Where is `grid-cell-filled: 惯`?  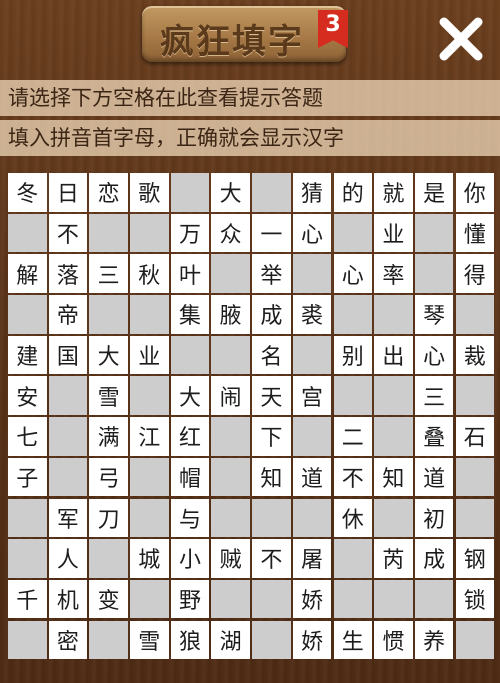 grid-cell-filled: 惯 is located at coordinates (393, 640).